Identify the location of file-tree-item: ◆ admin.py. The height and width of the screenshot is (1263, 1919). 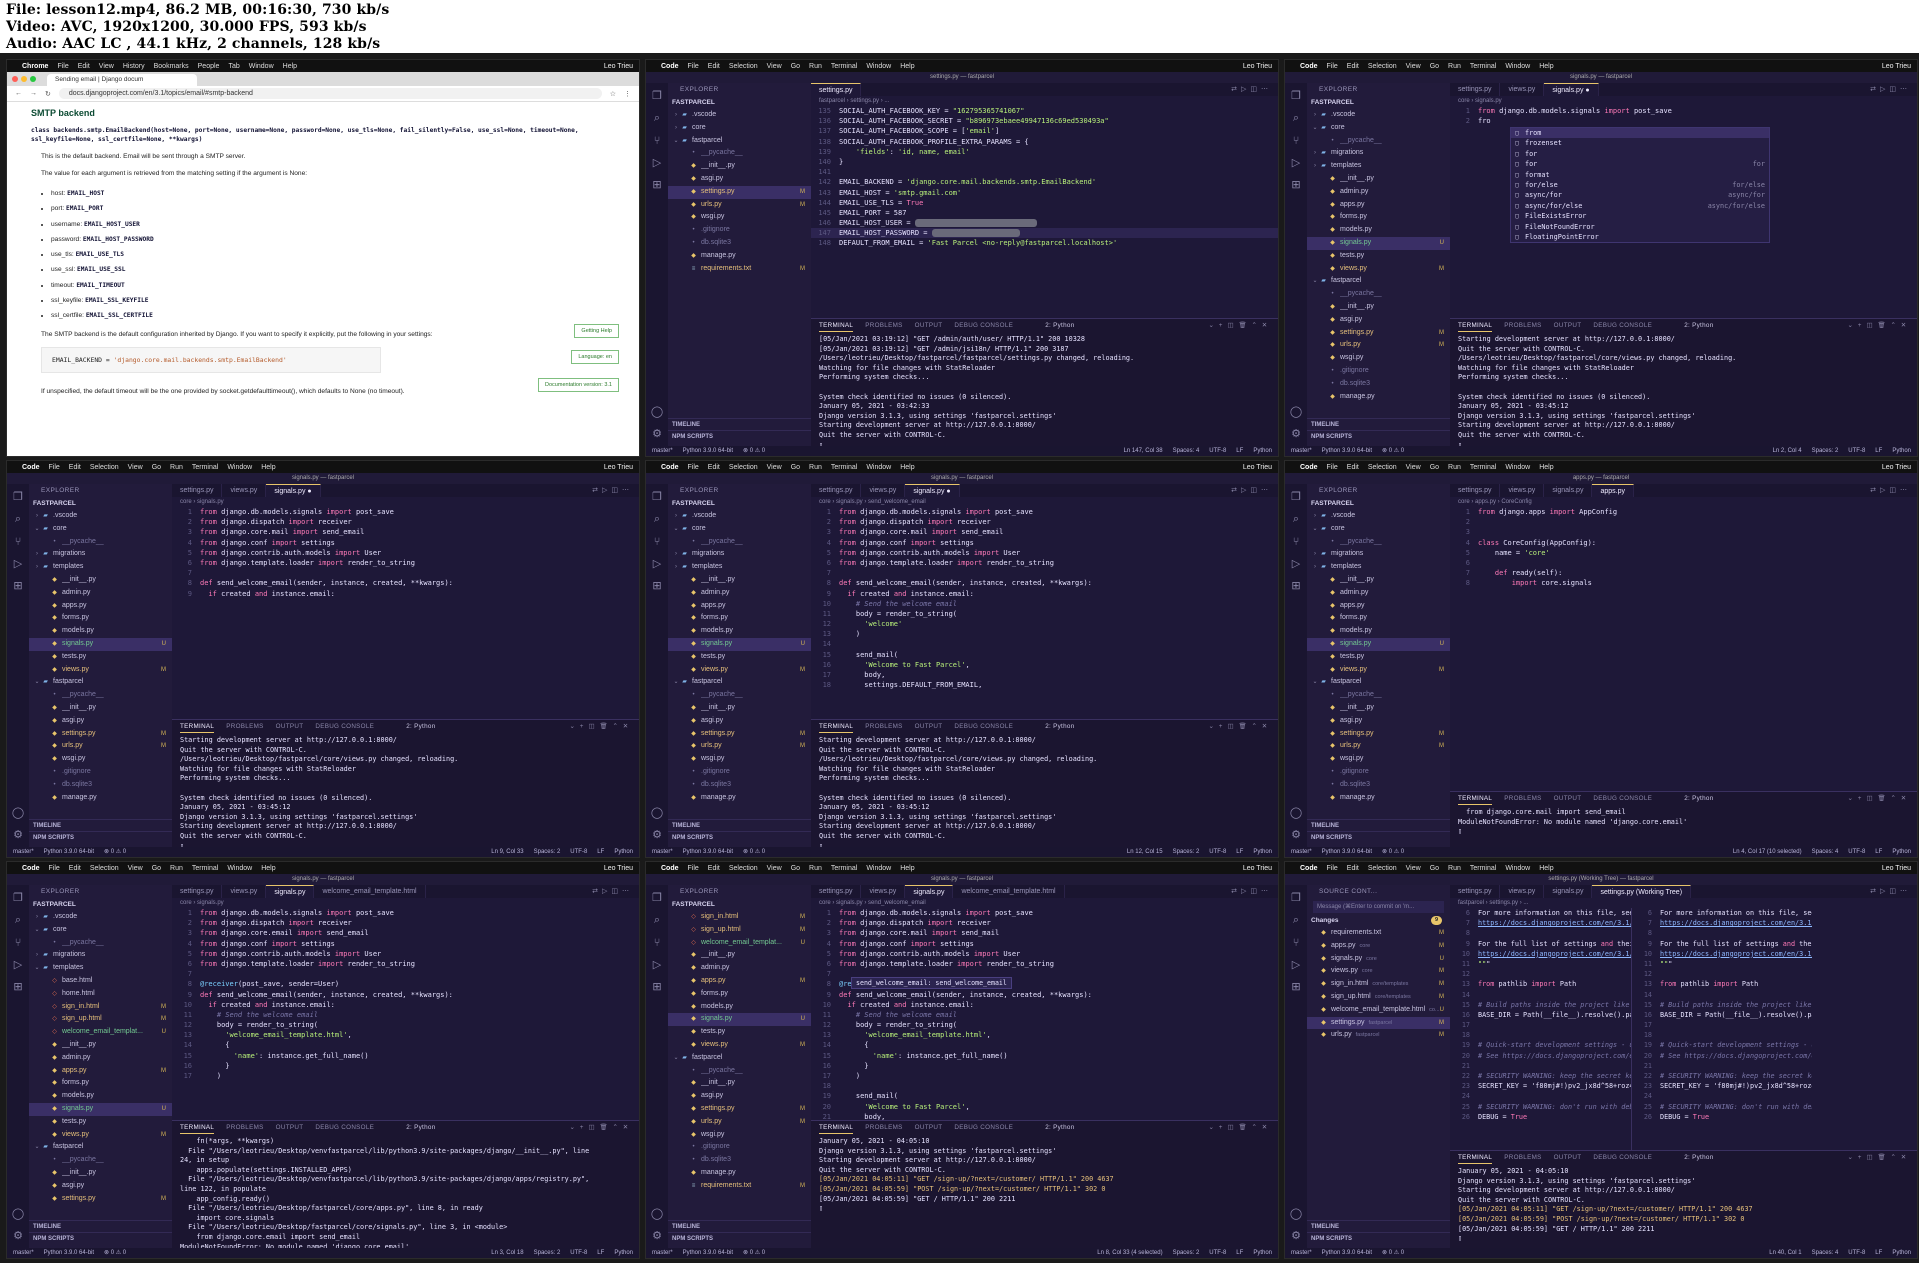
(100, 1058).